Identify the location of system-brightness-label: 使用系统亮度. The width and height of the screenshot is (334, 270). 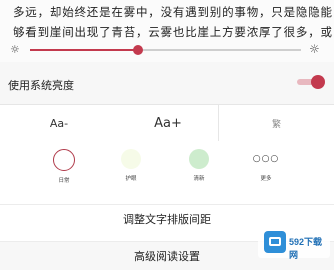
(41, 85).